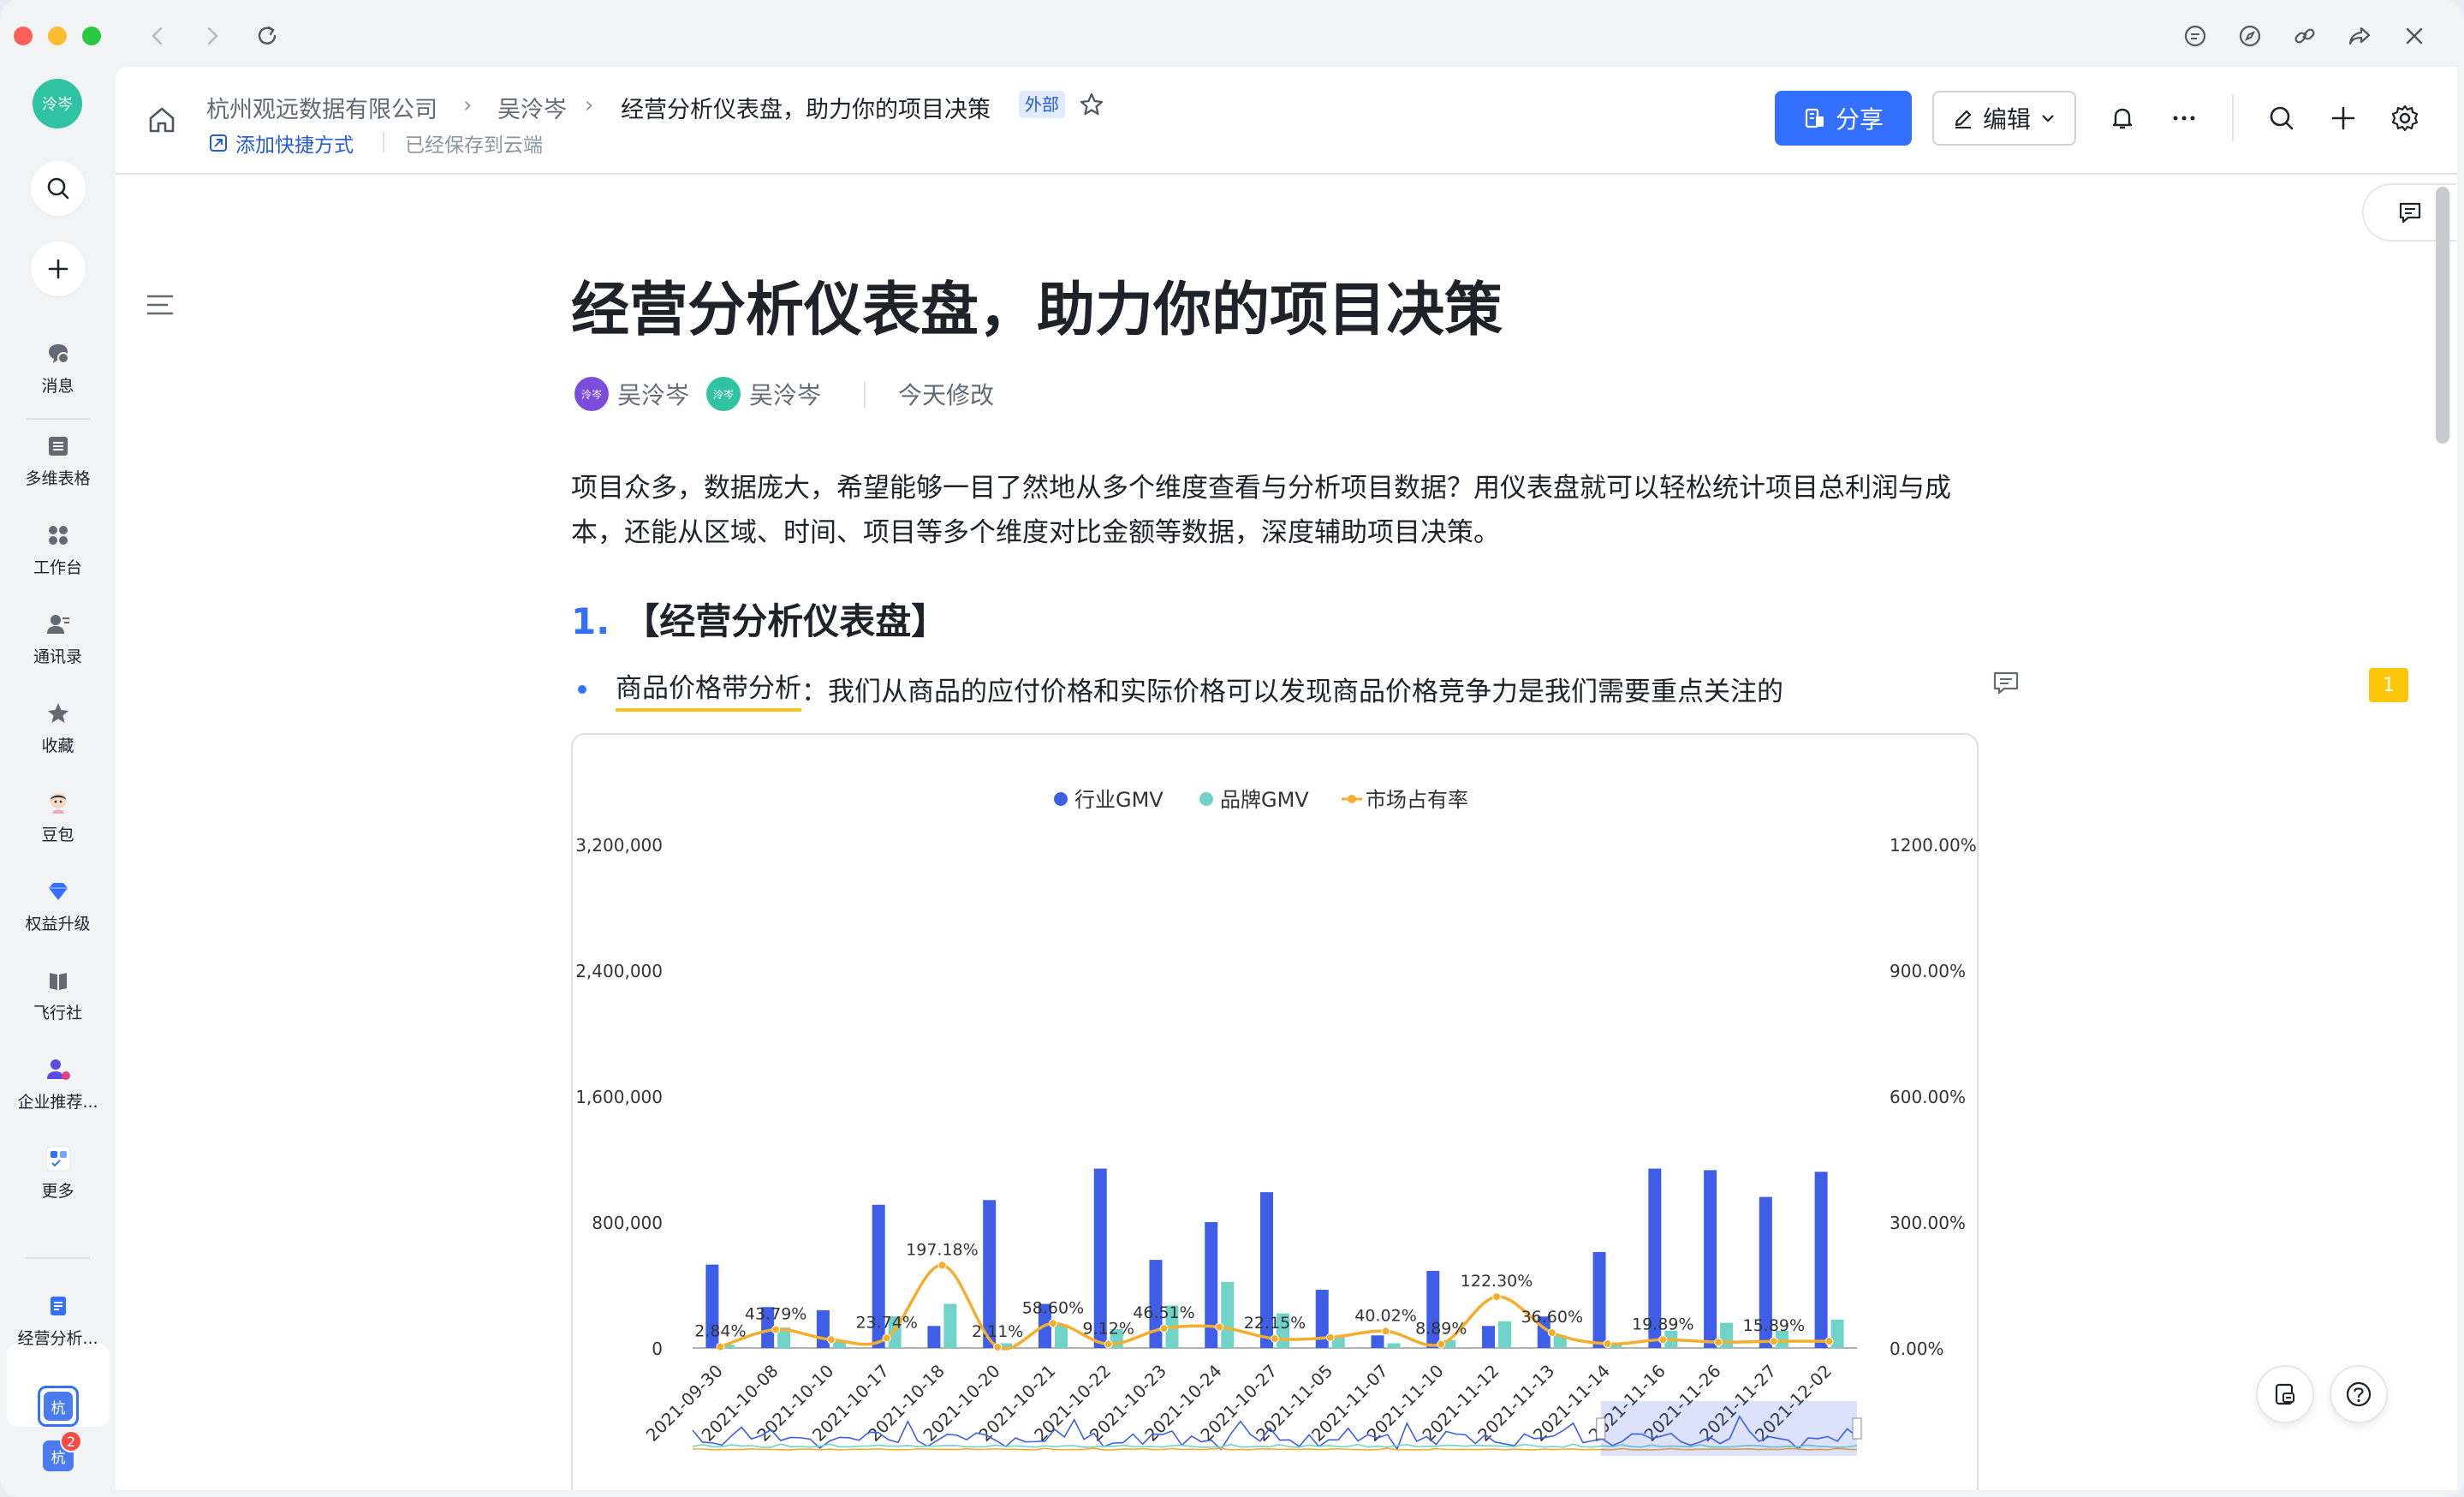  I want to click on legend-label: 市场占有率, so click(1417, 800).